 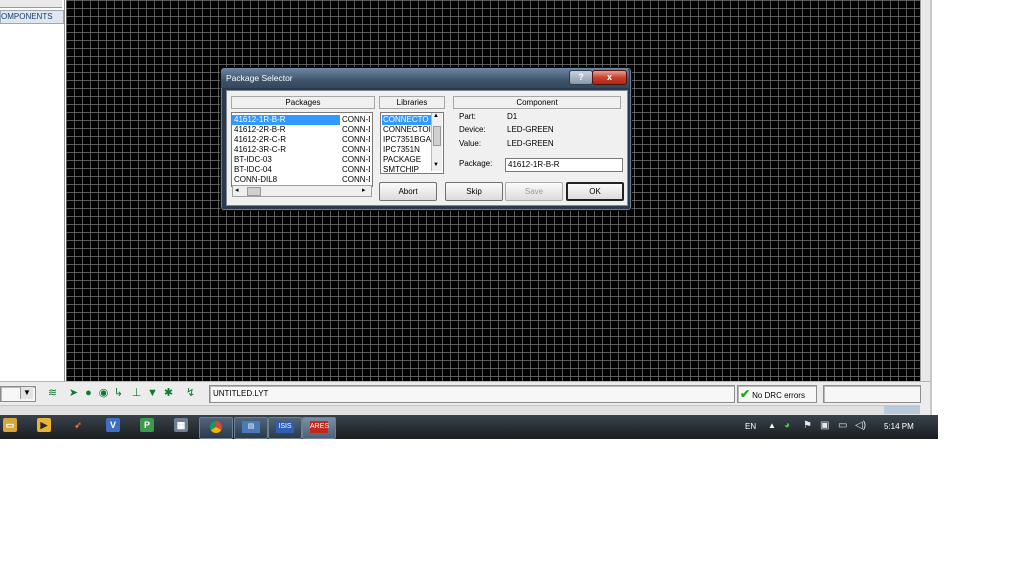 What do you see at coordinates (408, 191) in the screenshot?
I see `abort-button: Abort` at bounding box center [408, 191].